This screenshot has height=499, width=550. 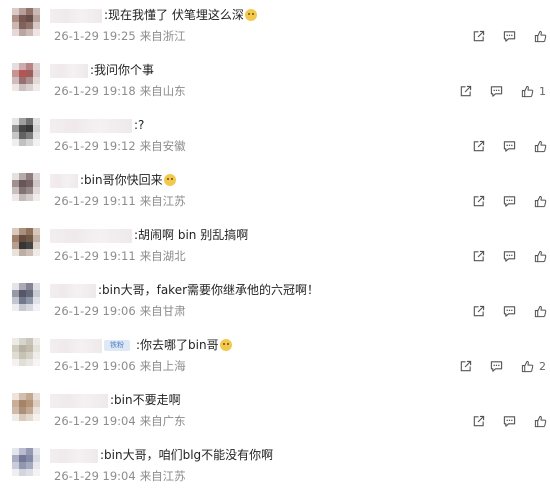 I want to click on comment-meta: 26-1-29 19:04 来自江苏, so click(x=120, y=476).